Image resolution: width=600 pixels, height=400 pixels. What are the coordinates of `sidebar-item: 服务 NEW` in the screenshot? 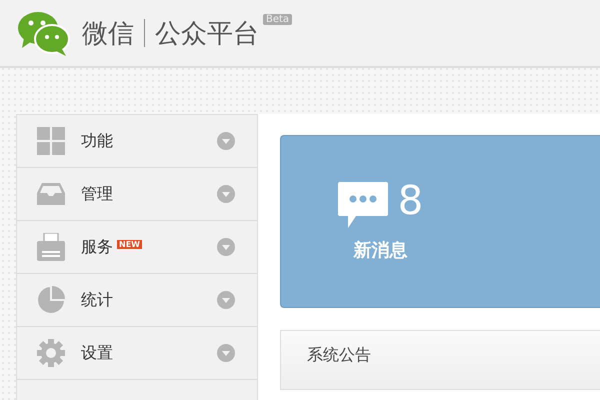 It's located at (137, 247).